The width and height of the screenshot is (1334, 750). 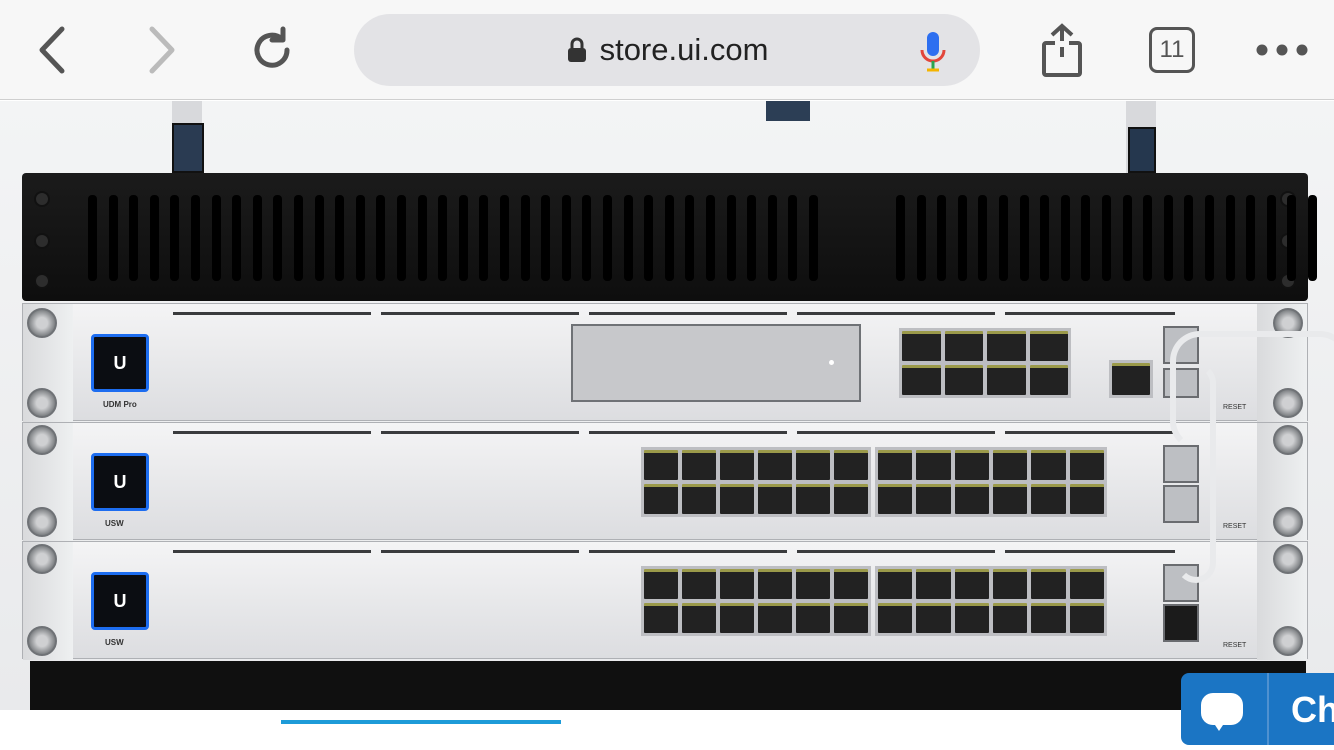 I want to click on forward-button, so click(x=162, y=50).